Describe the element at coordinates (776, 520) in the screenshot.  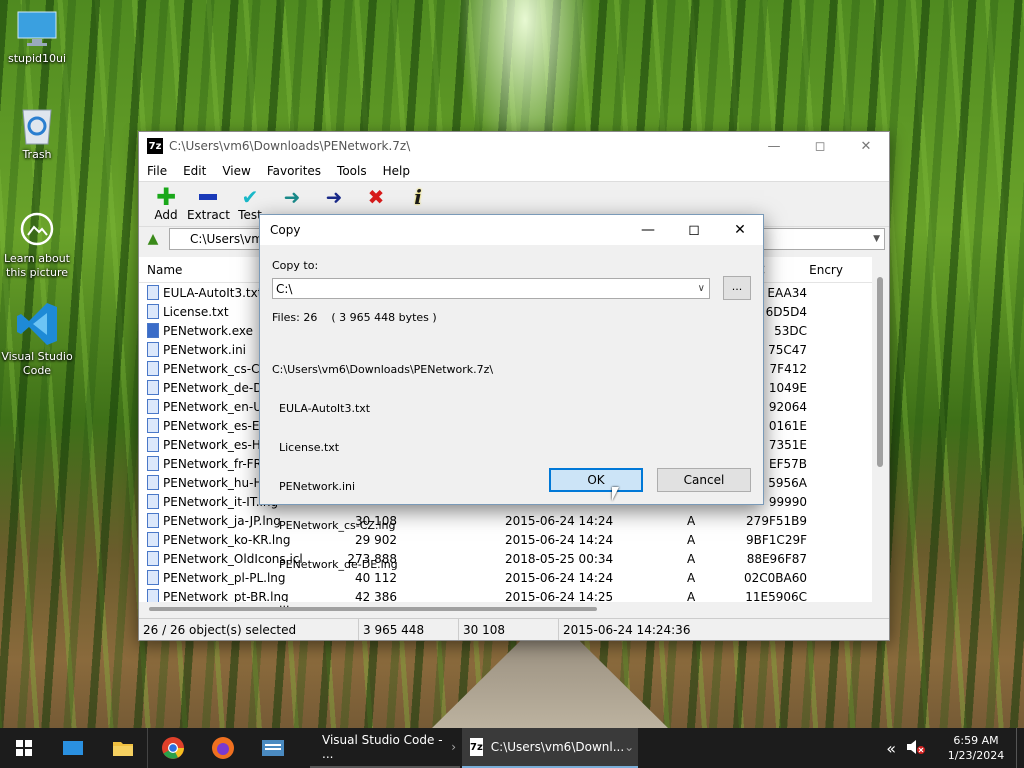
I see `file-crc: 279F51B9` at that location.